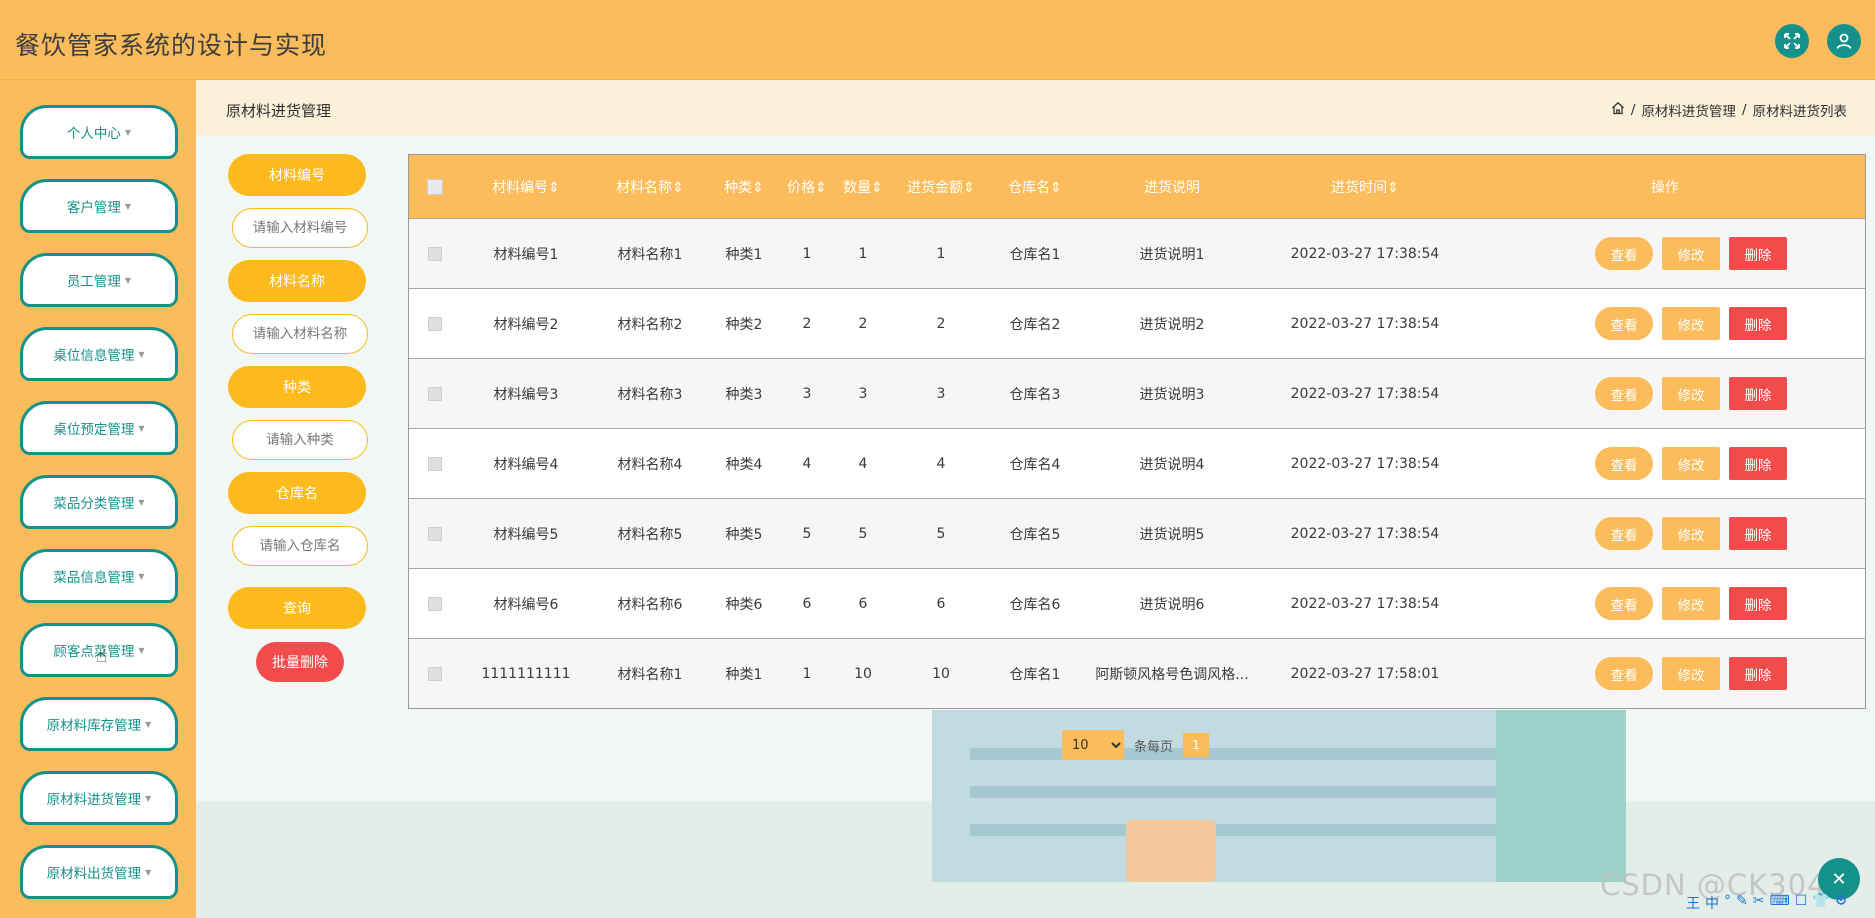  Describe the element at coordinates (650, 187) in the screenshot. I see `column-header-material-name: 材料名称⇕` at that location.